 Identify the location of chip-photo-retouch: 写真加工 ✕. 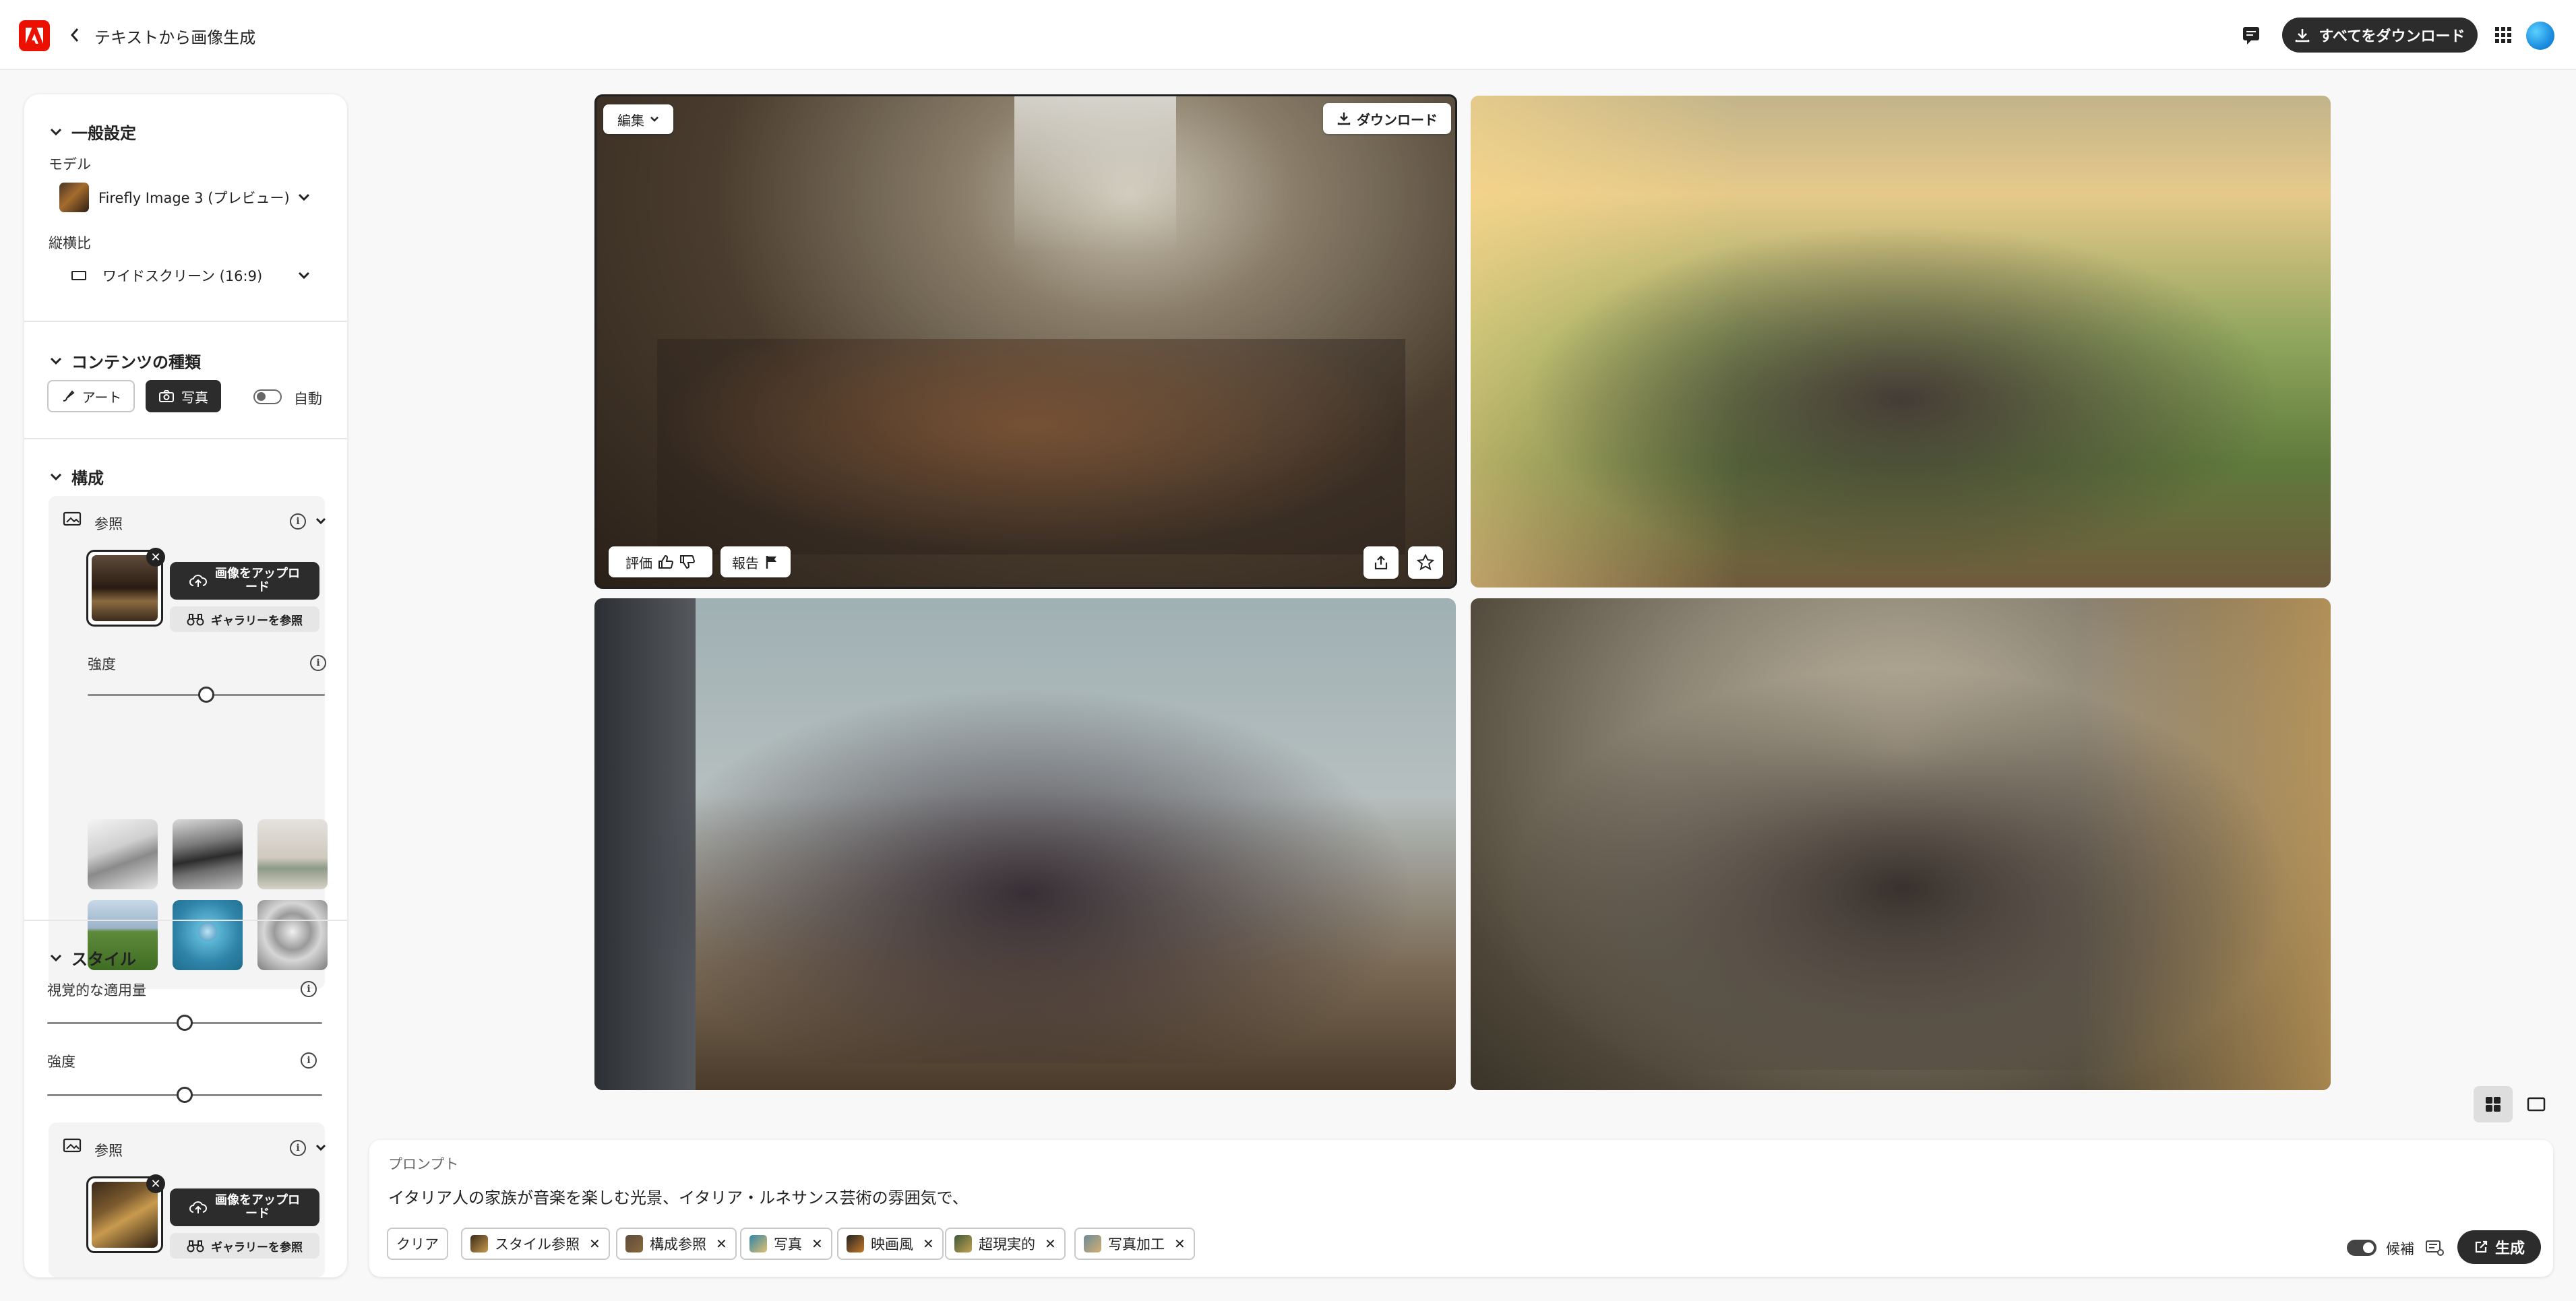
(1135, 1244).